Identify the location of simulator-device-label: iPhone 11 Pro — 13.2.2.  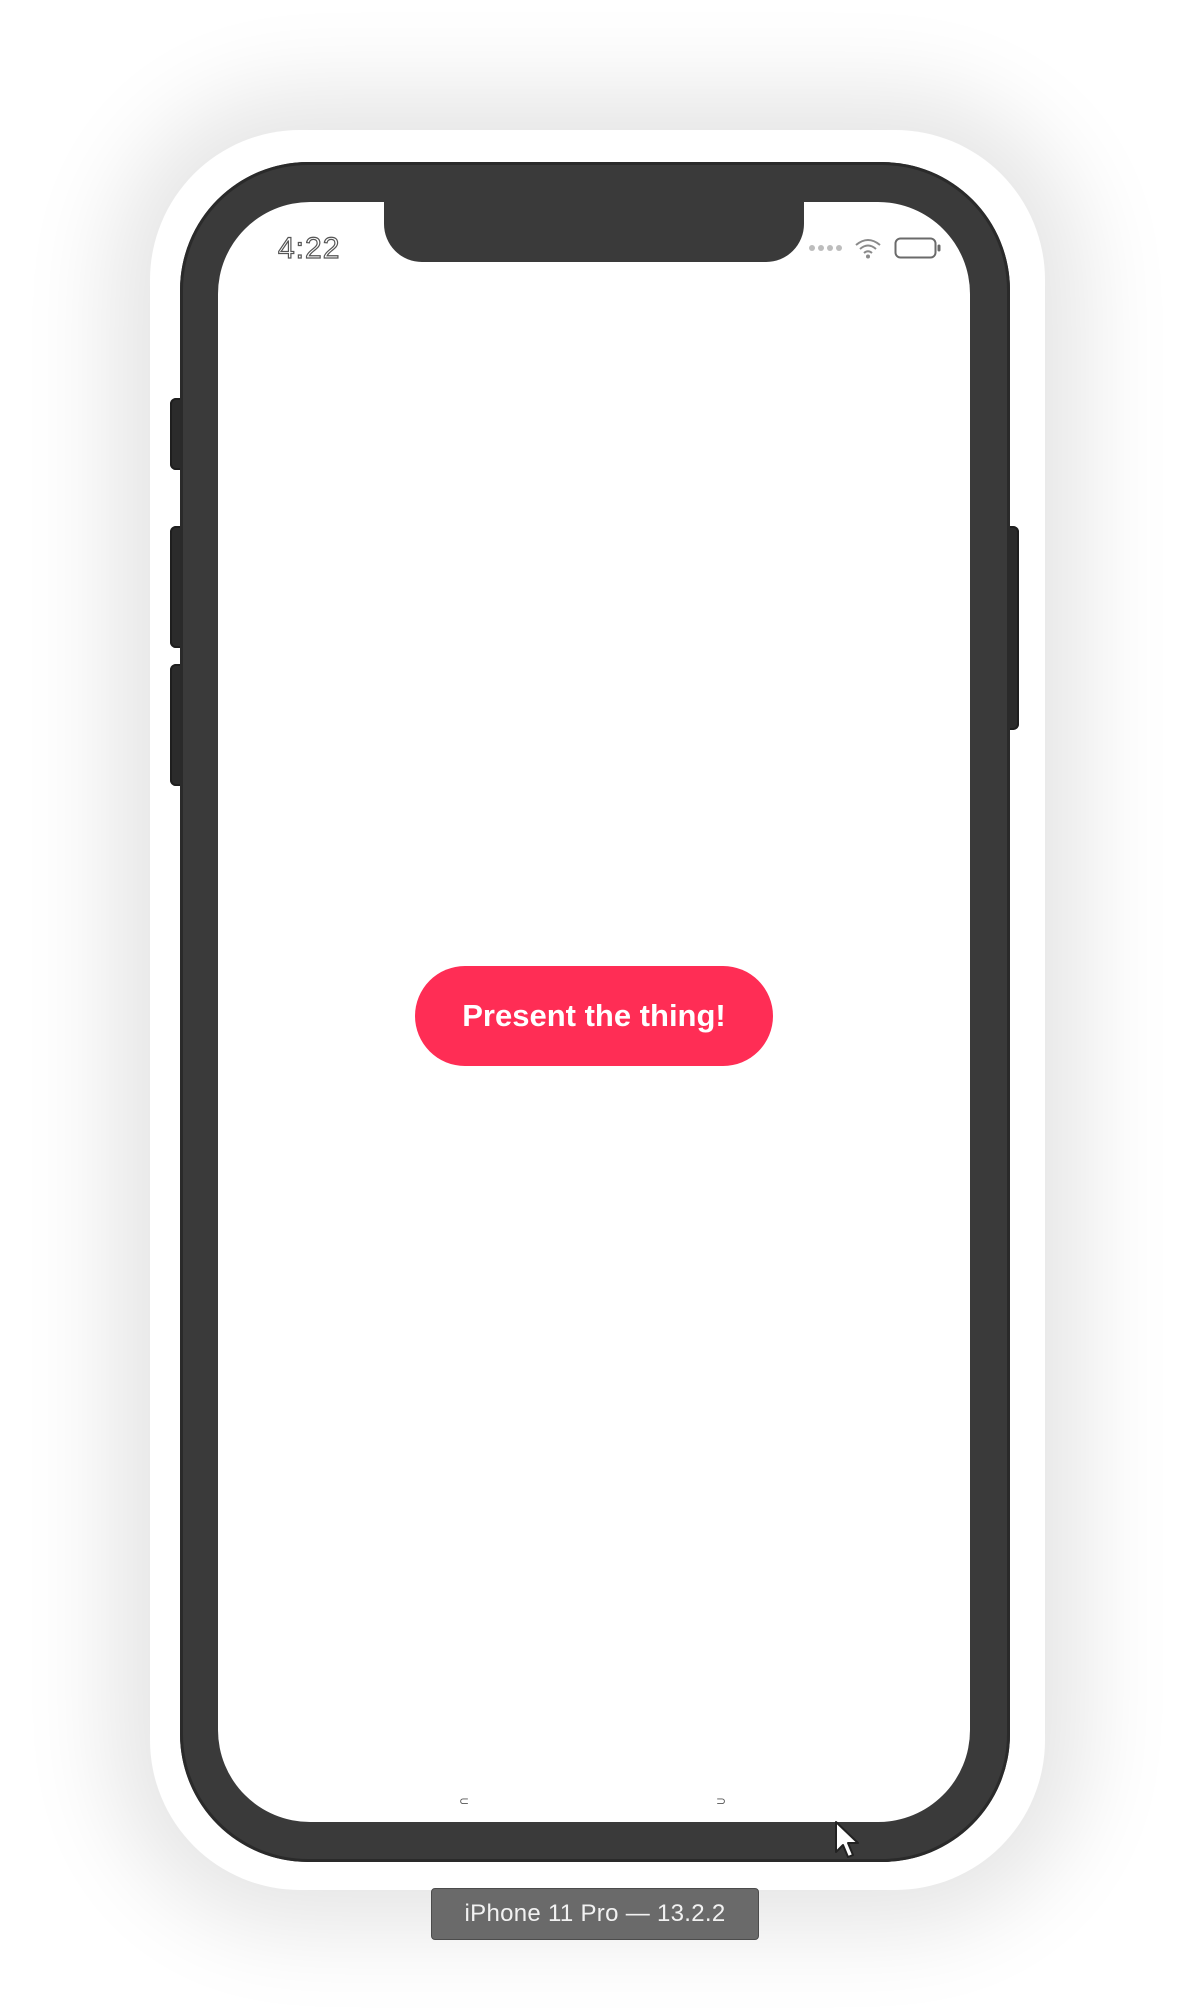
(595, 1914).